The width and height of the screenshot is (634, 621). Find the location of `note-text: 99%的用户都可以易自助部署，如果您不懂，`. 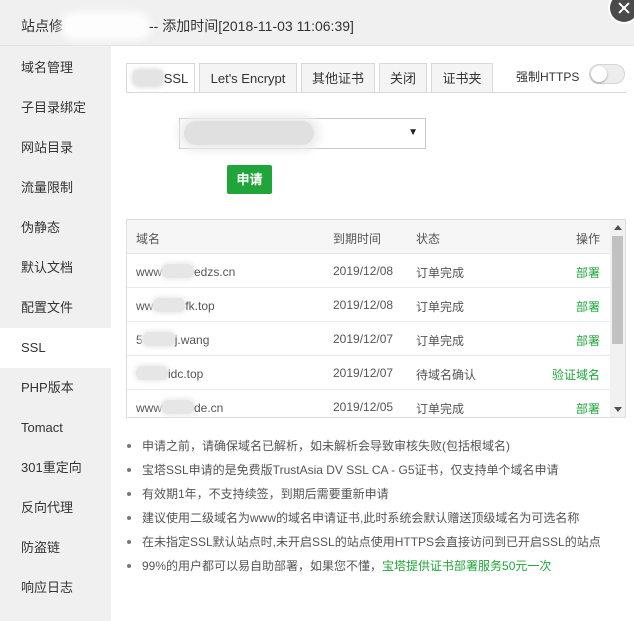

note-text: 99%的用户都可以易自助部署，如果您不懂， is located at coordinates (262, 566).